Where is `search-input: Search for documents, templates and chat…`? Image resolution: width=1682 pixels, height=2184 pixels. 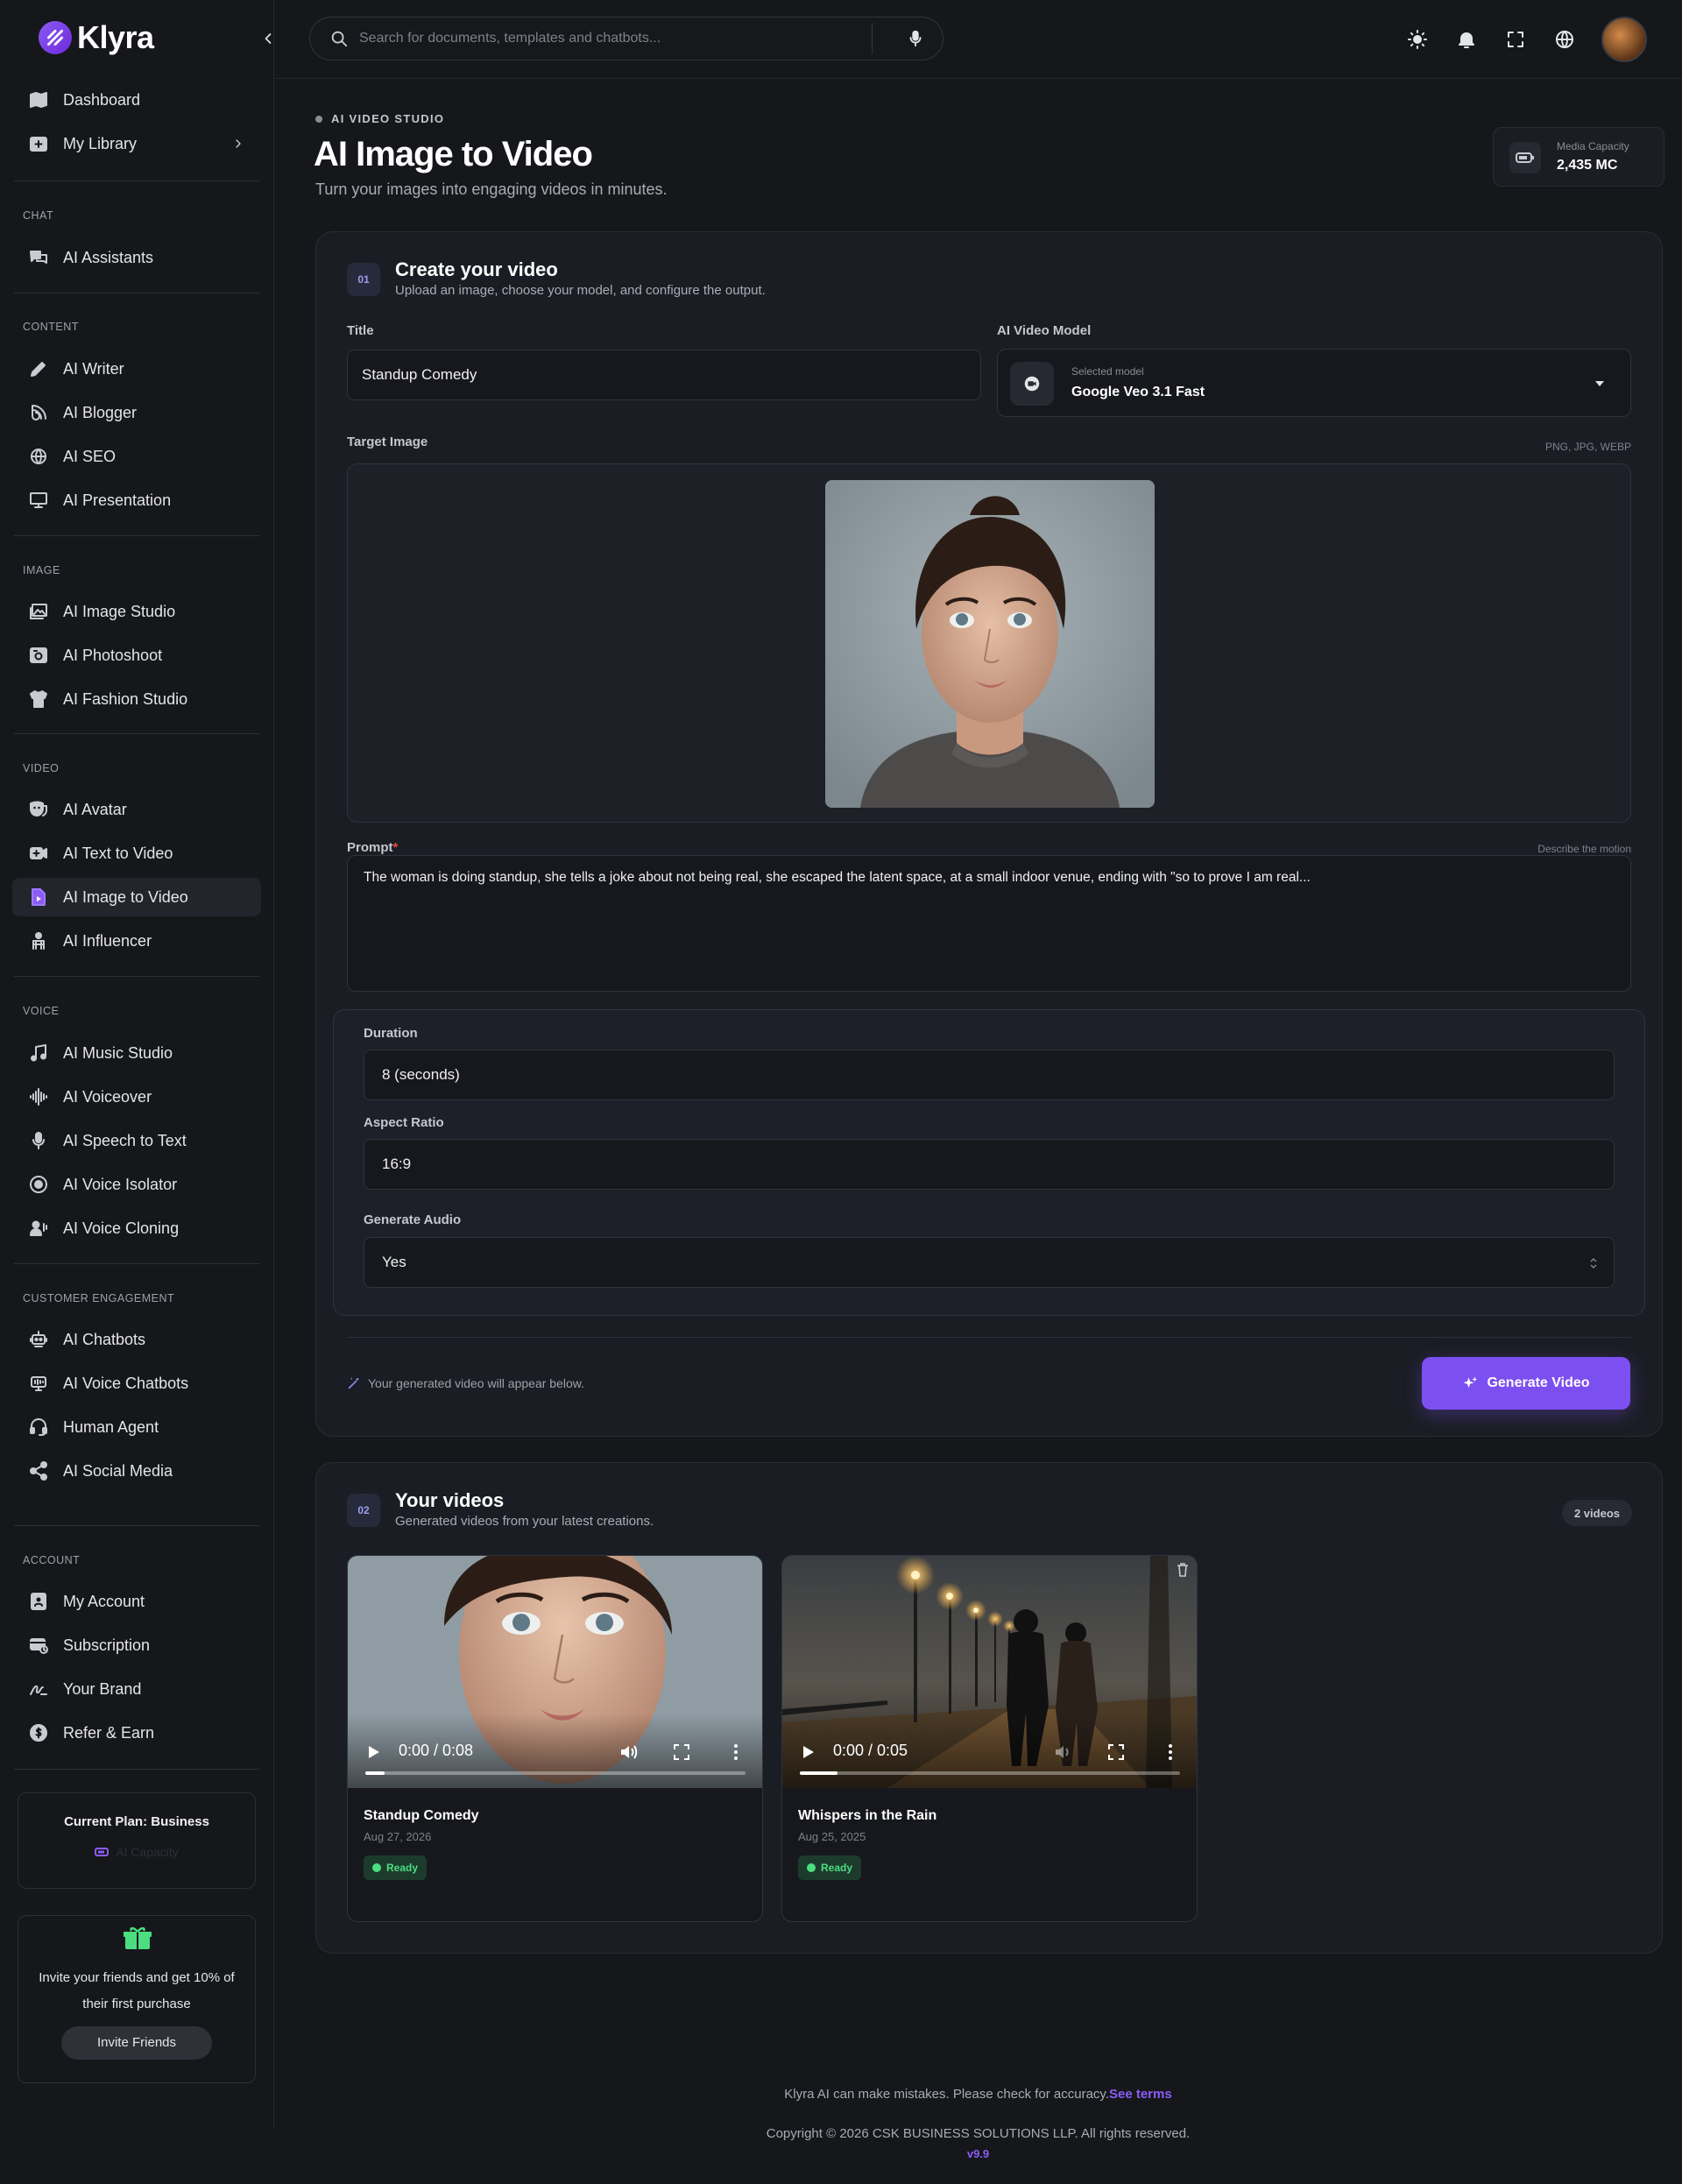 search-input: Search for documents, templates and chat… is located at coordinates (615, 38).